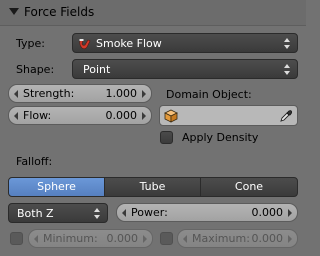 This screenshot has height=256, width=320. What do you see at coordinates (14, 11) in the screenshot?
I see `disclosure-triangle-icon` at bounding box center [14, 11].